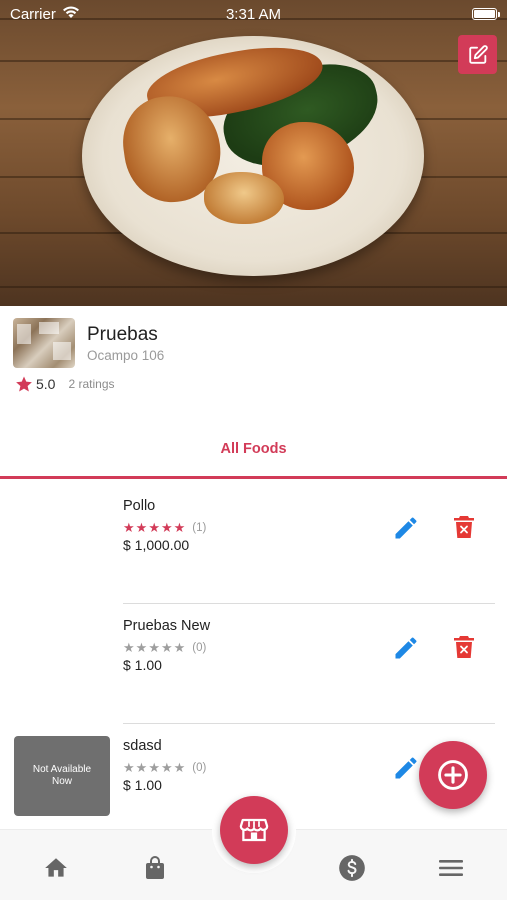 The height and width of the screenshot is (900, 507). I want to click on nav-menu, so click(451, 868).